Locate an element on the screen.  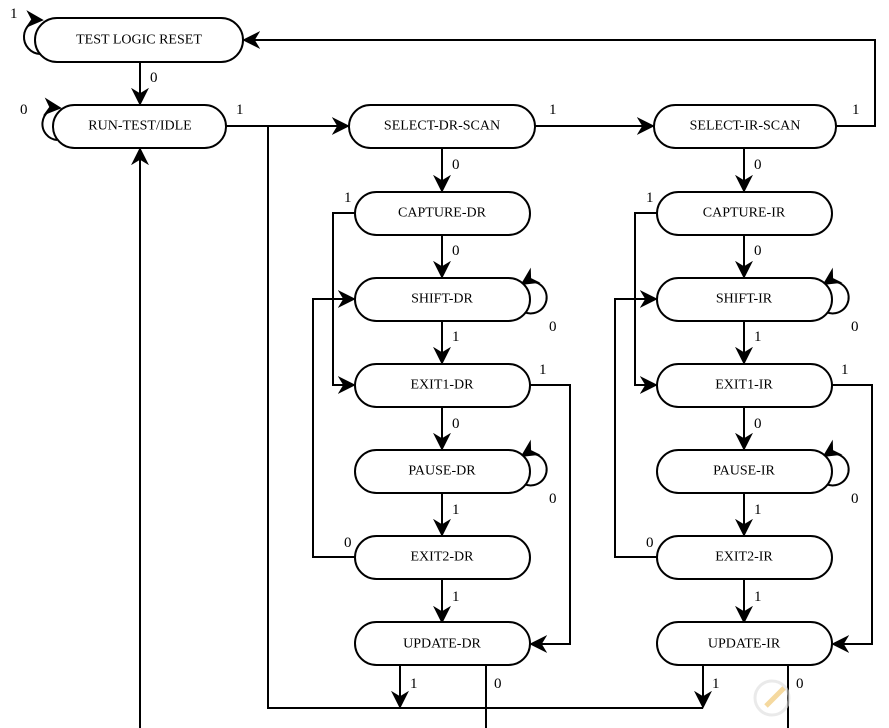
label-pausedr-exit2dr: 1 is located at coordinates (456, 510).